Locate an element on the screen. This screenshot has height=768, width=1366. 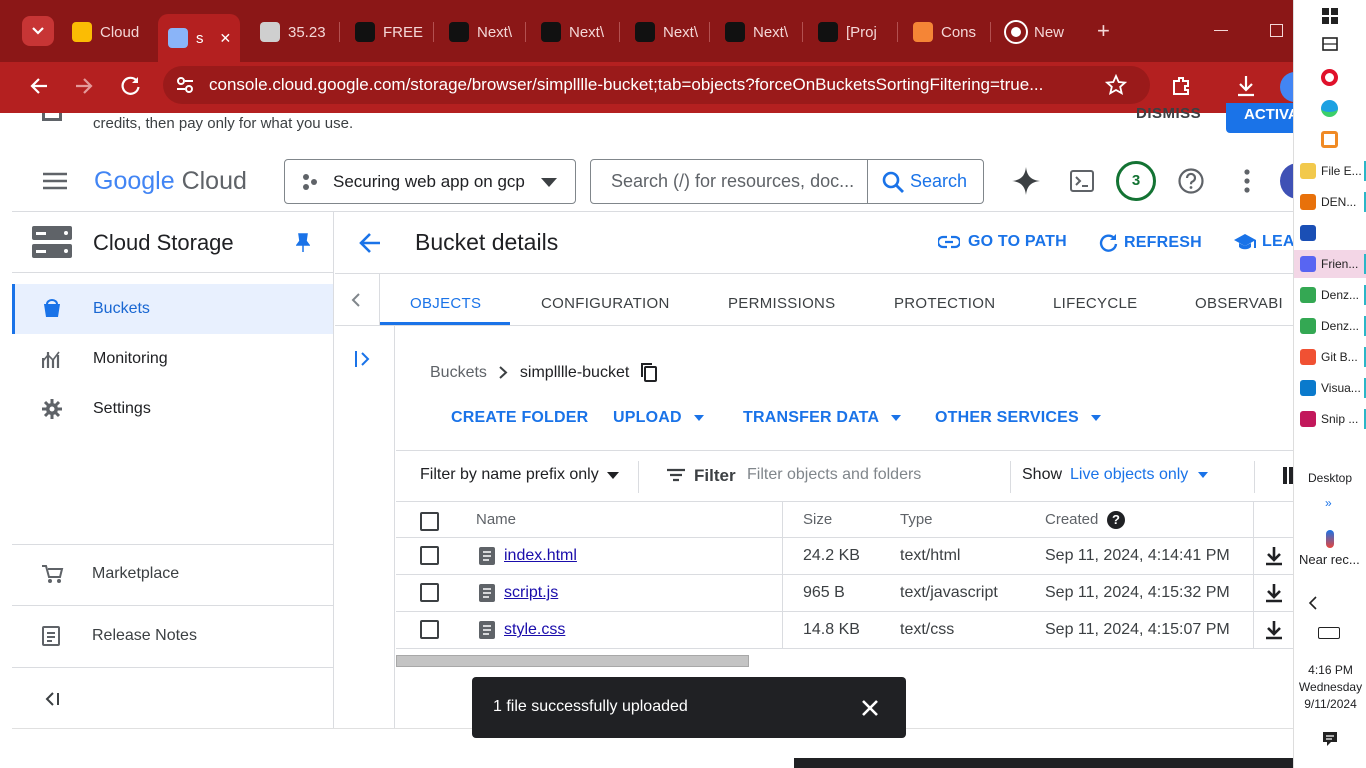
dismiss-button: DISMISS is located at coordinates (1168, 113).